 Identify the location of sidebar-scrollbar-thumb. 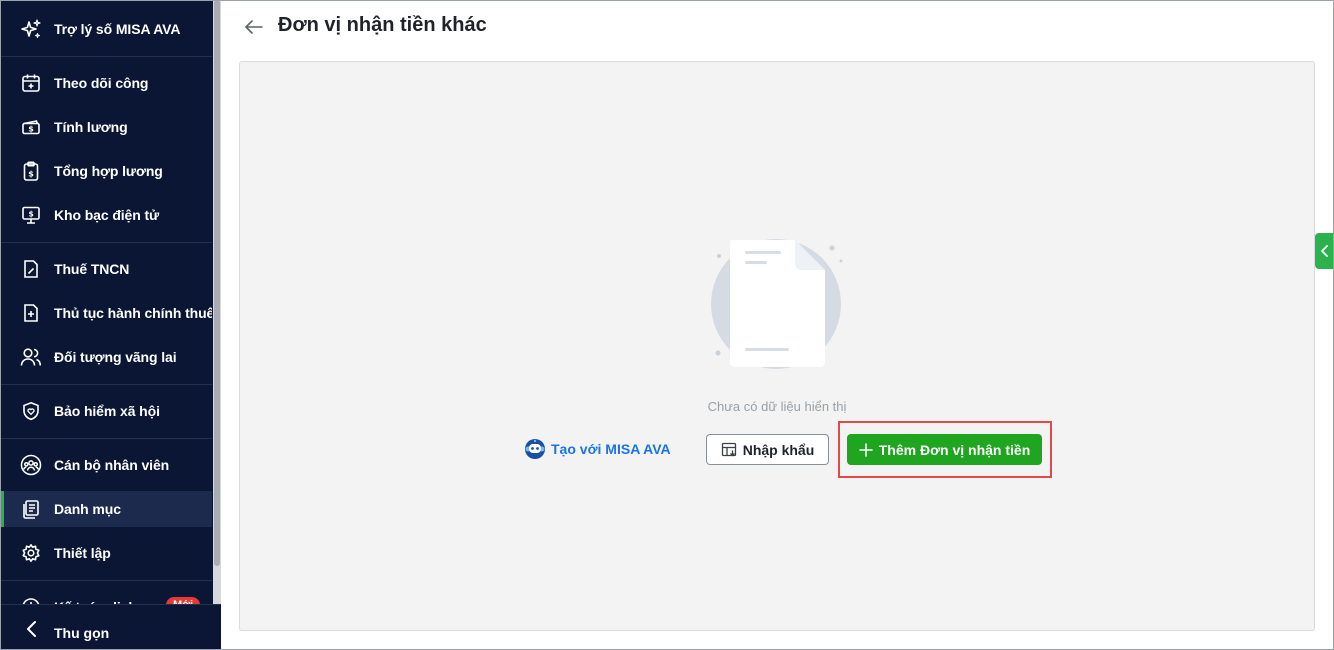
(217, 283).